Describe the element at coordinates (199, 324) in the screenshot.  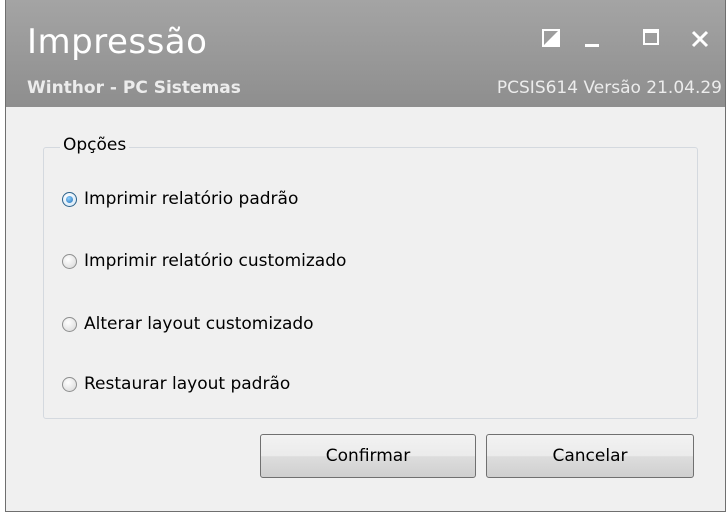
I see `radio-label: Alterar layout customizado` at that location.